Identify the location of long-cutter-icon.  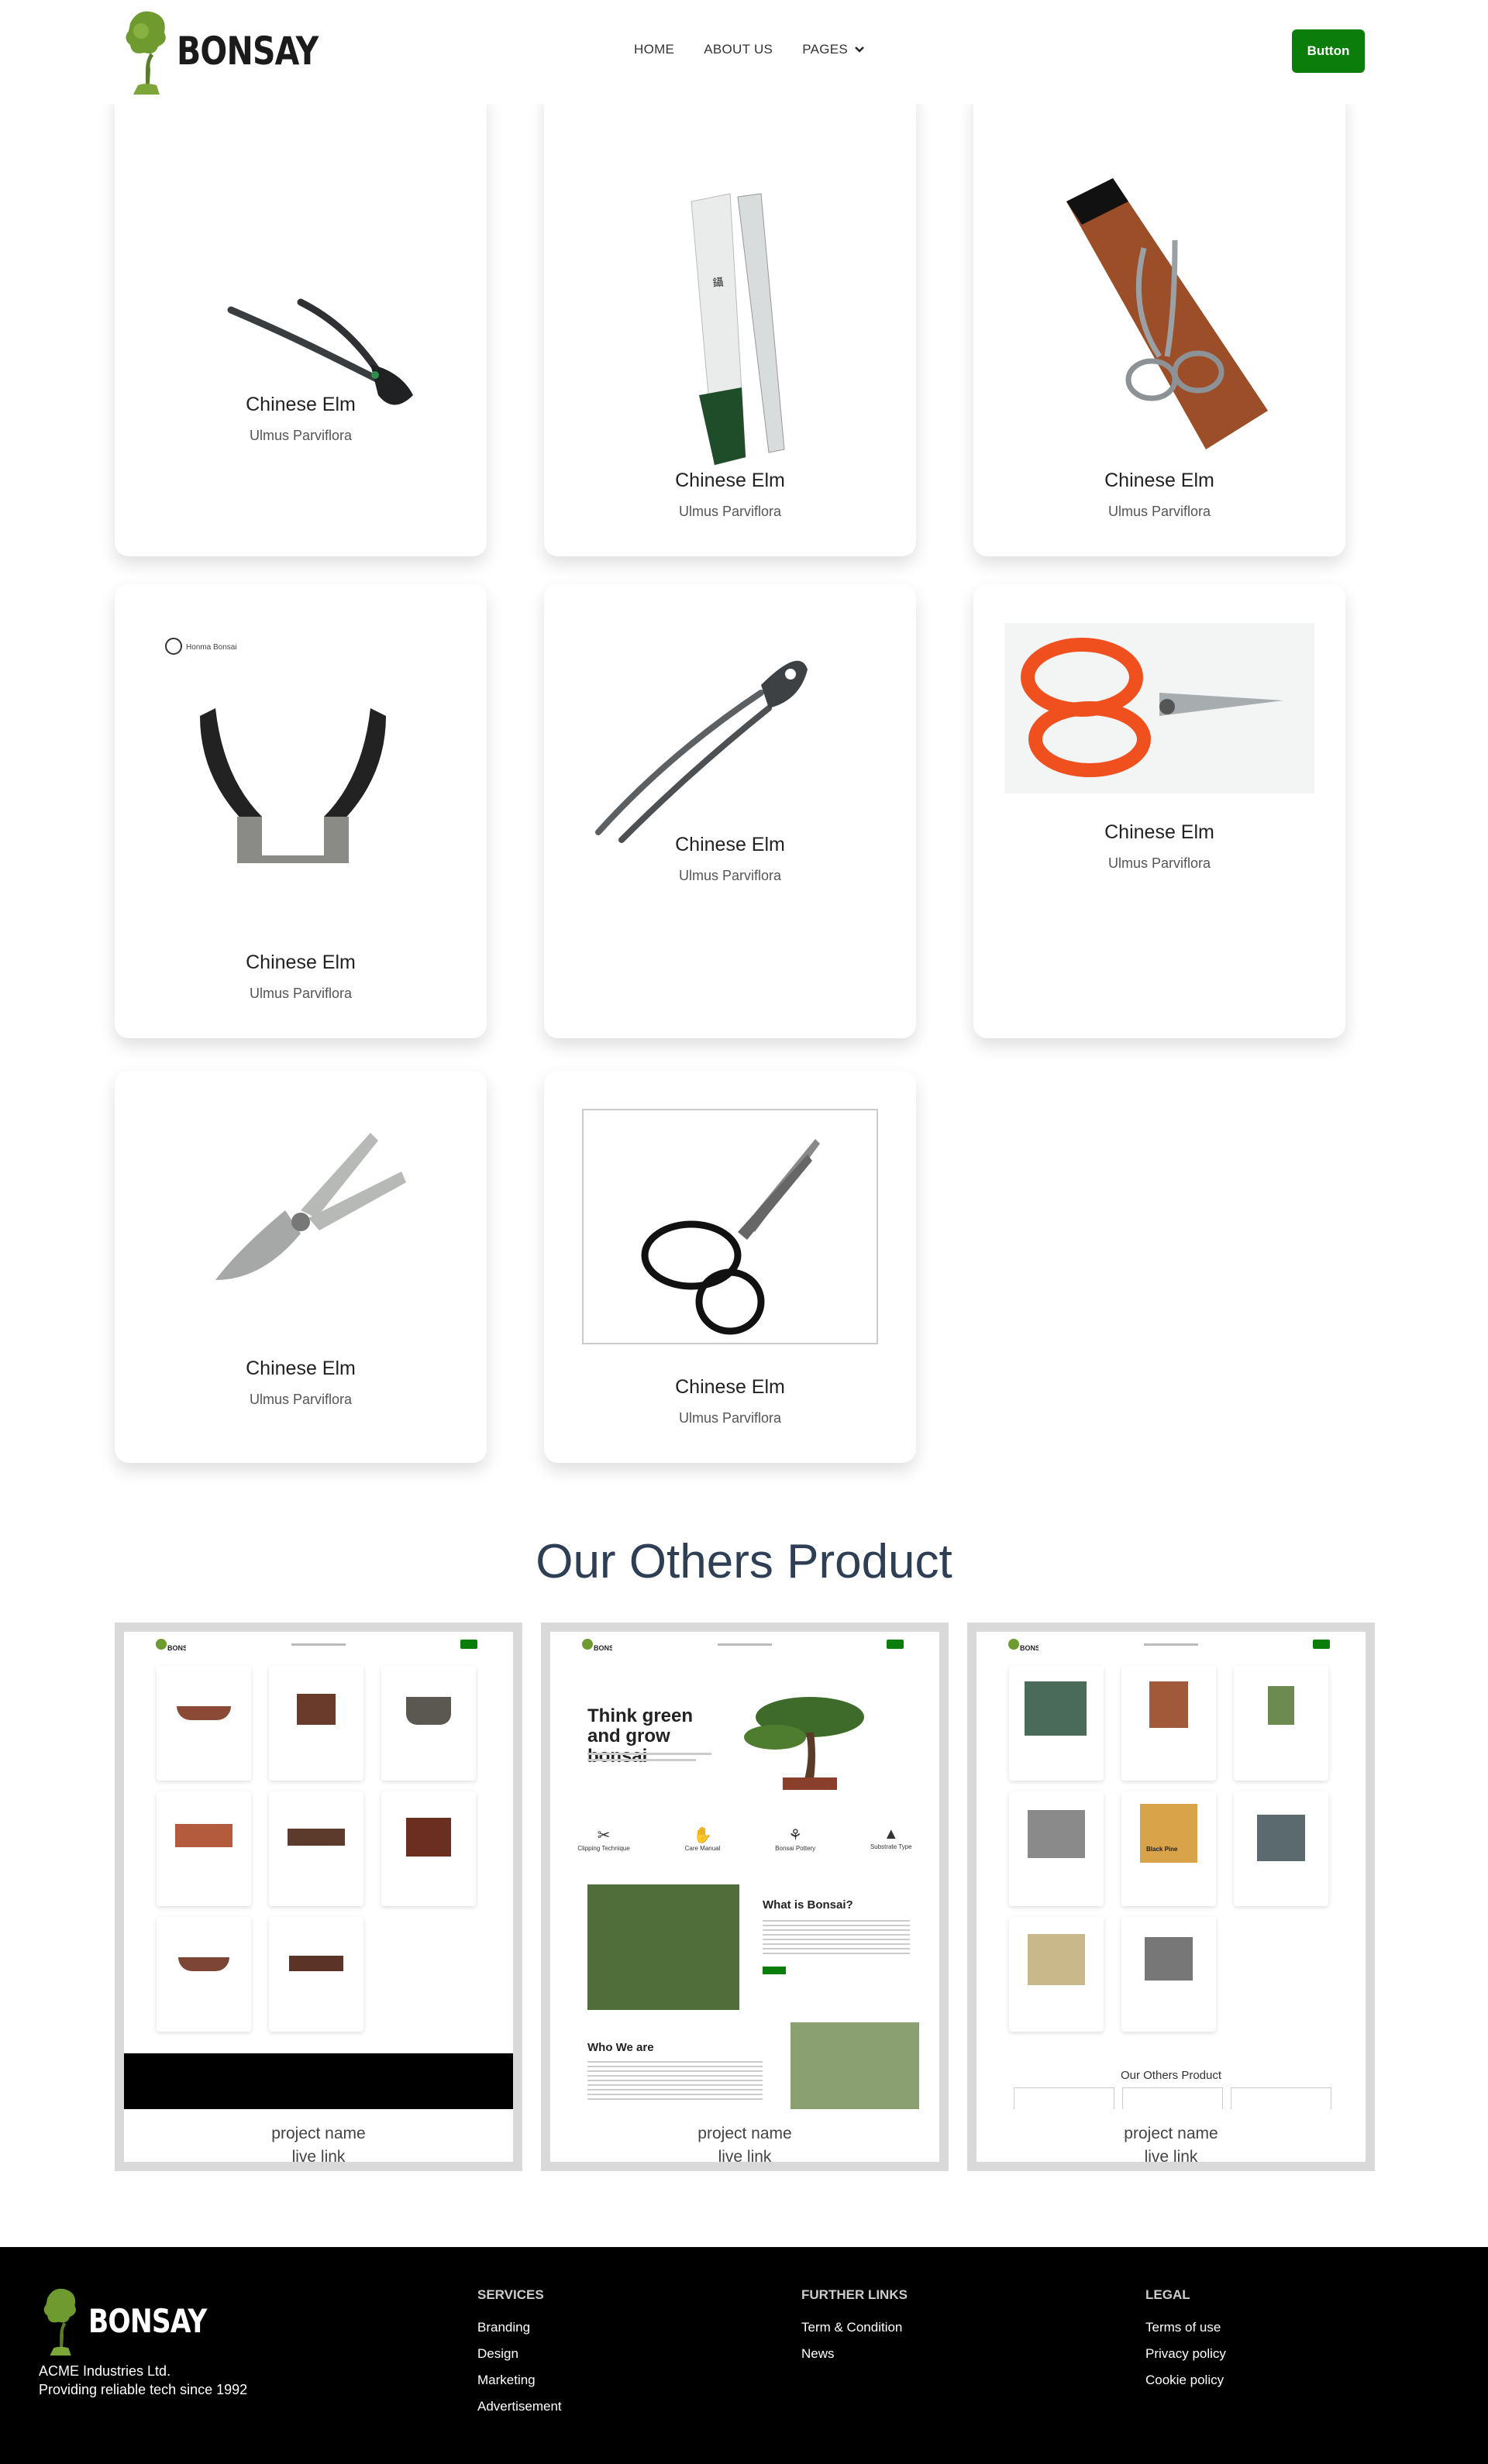
(701, 751).